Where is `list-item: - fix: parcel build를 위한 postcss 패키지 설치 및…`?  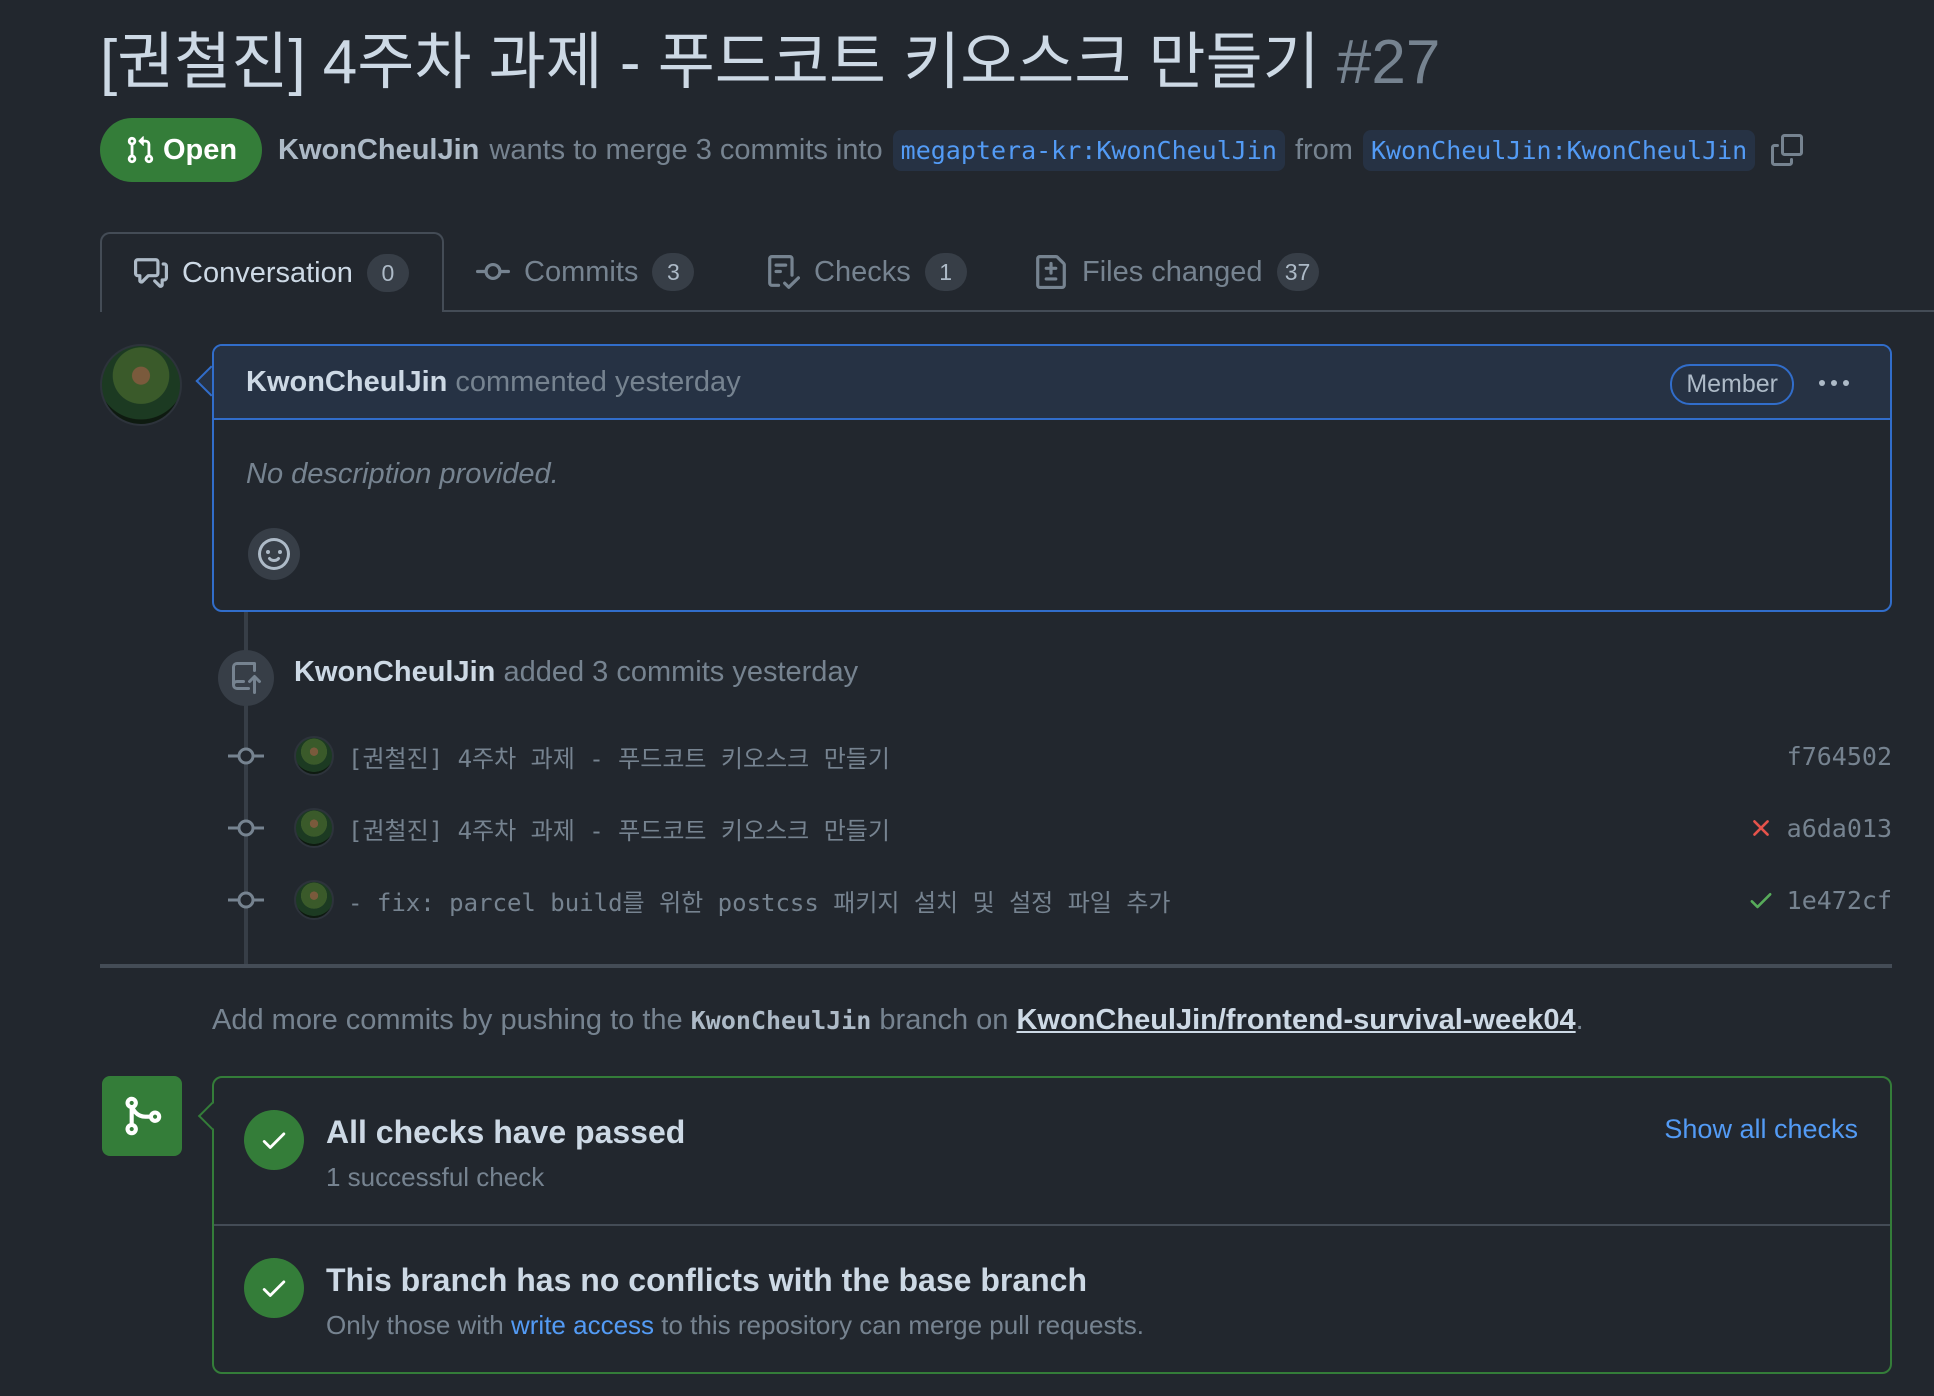 list-item: - fix: parcel build를 위한 postcss 패키지 설치 및… is located at coordinates (1060, 900).